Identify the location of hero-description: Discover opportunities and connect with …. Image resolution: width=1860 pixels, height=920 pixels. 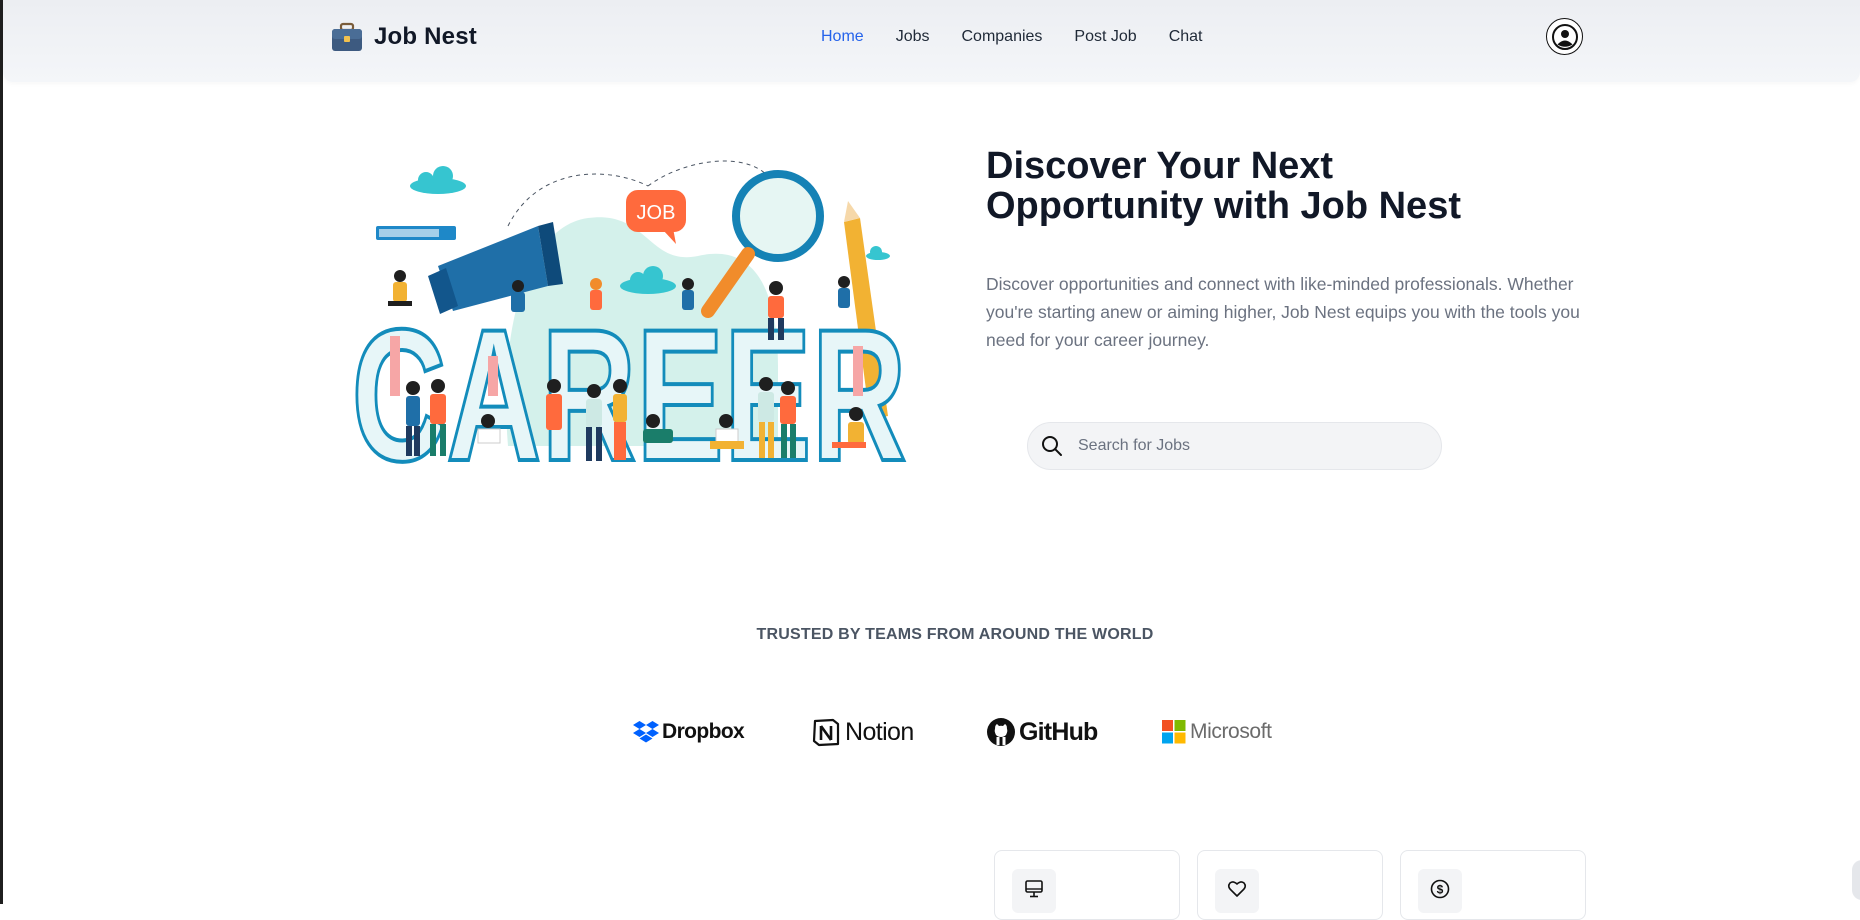
(1283, 312).